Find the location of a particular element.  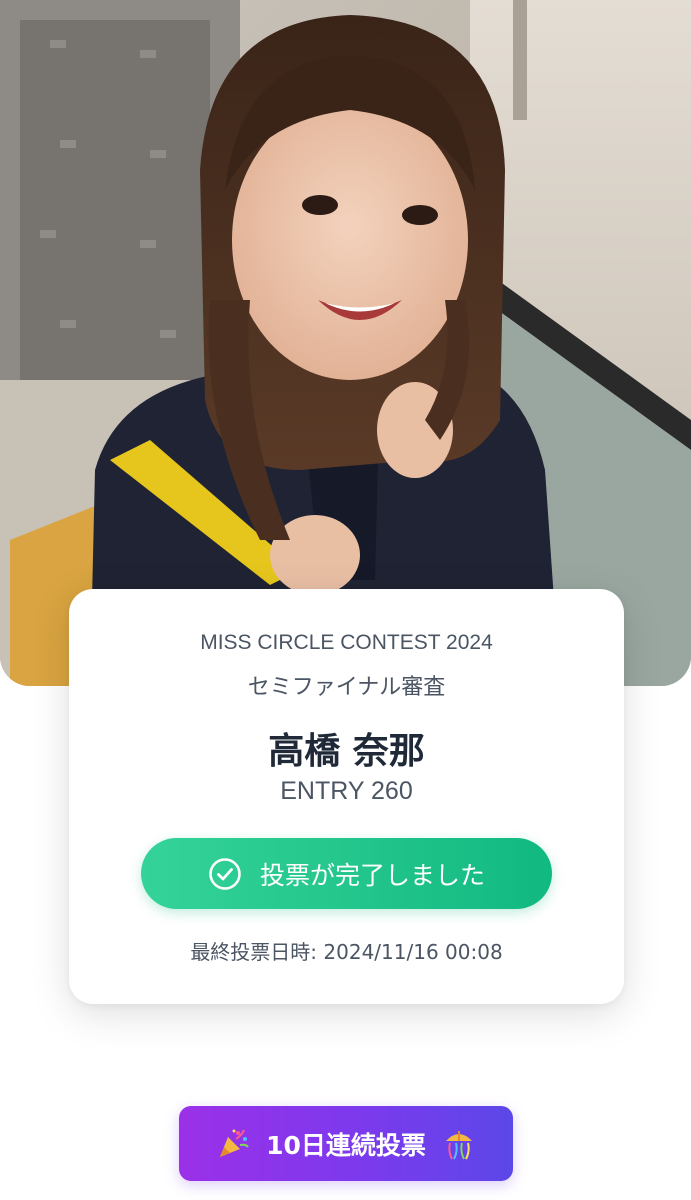

round-title: セミファイナル審査 is located at coordinates (346, 687).